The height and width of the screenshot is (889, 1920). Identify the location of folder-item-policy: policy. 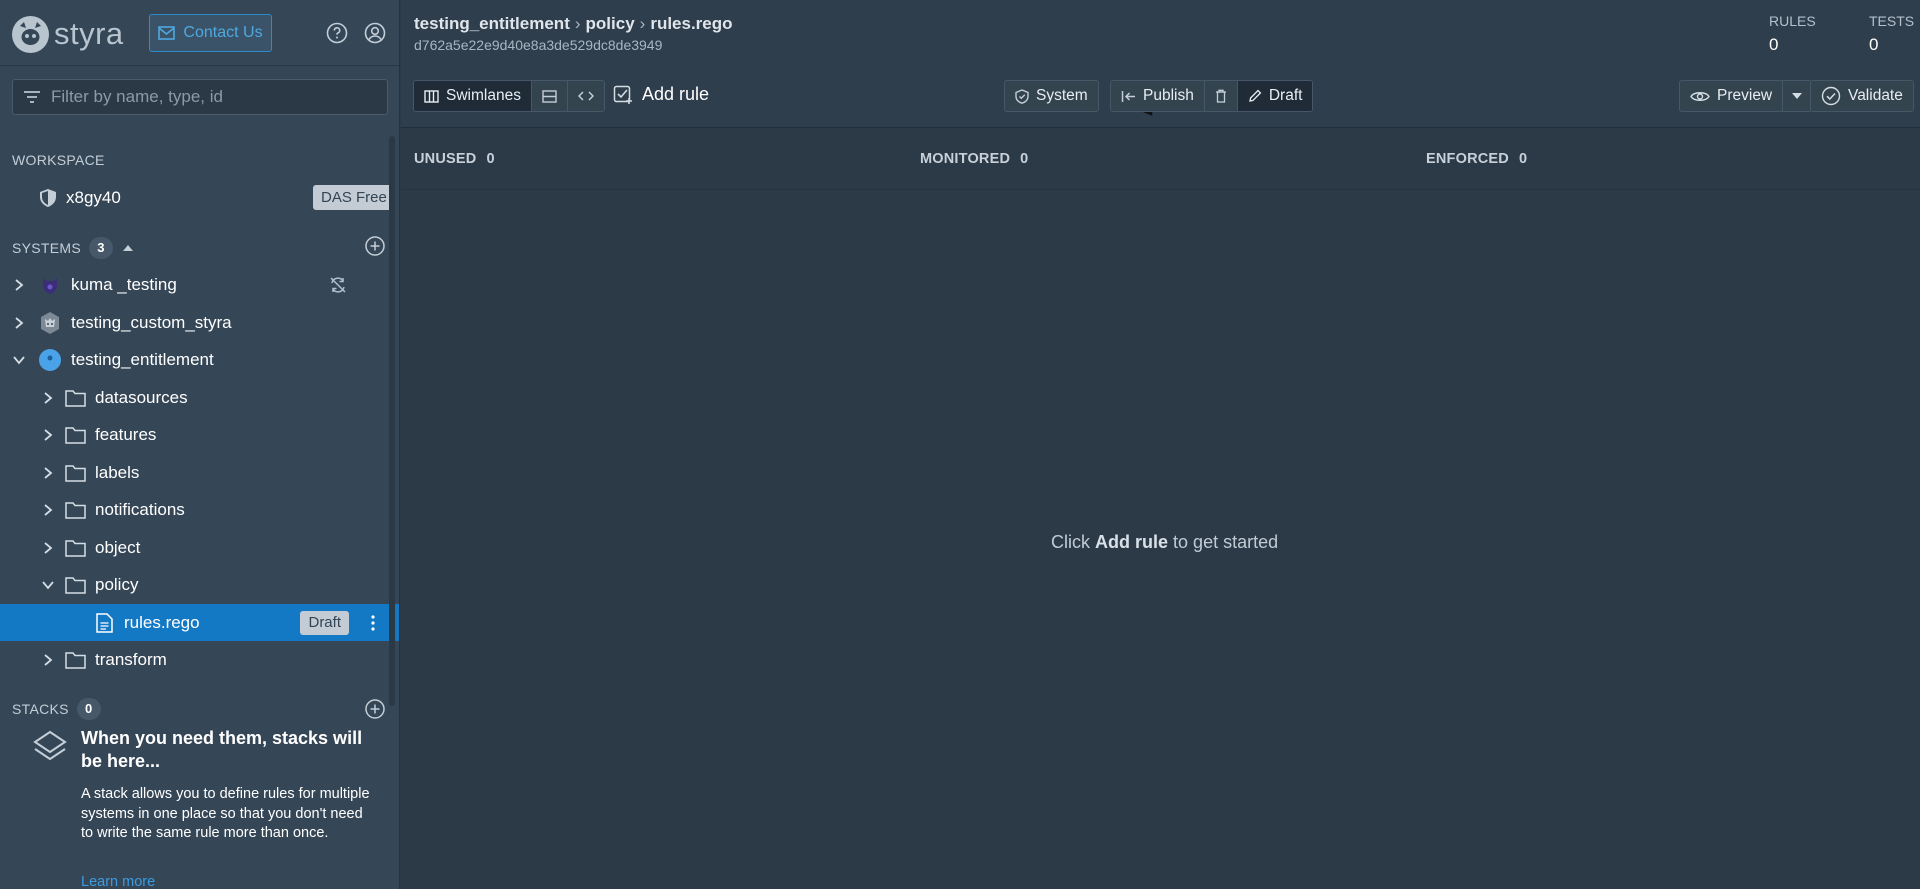
(199, 584).